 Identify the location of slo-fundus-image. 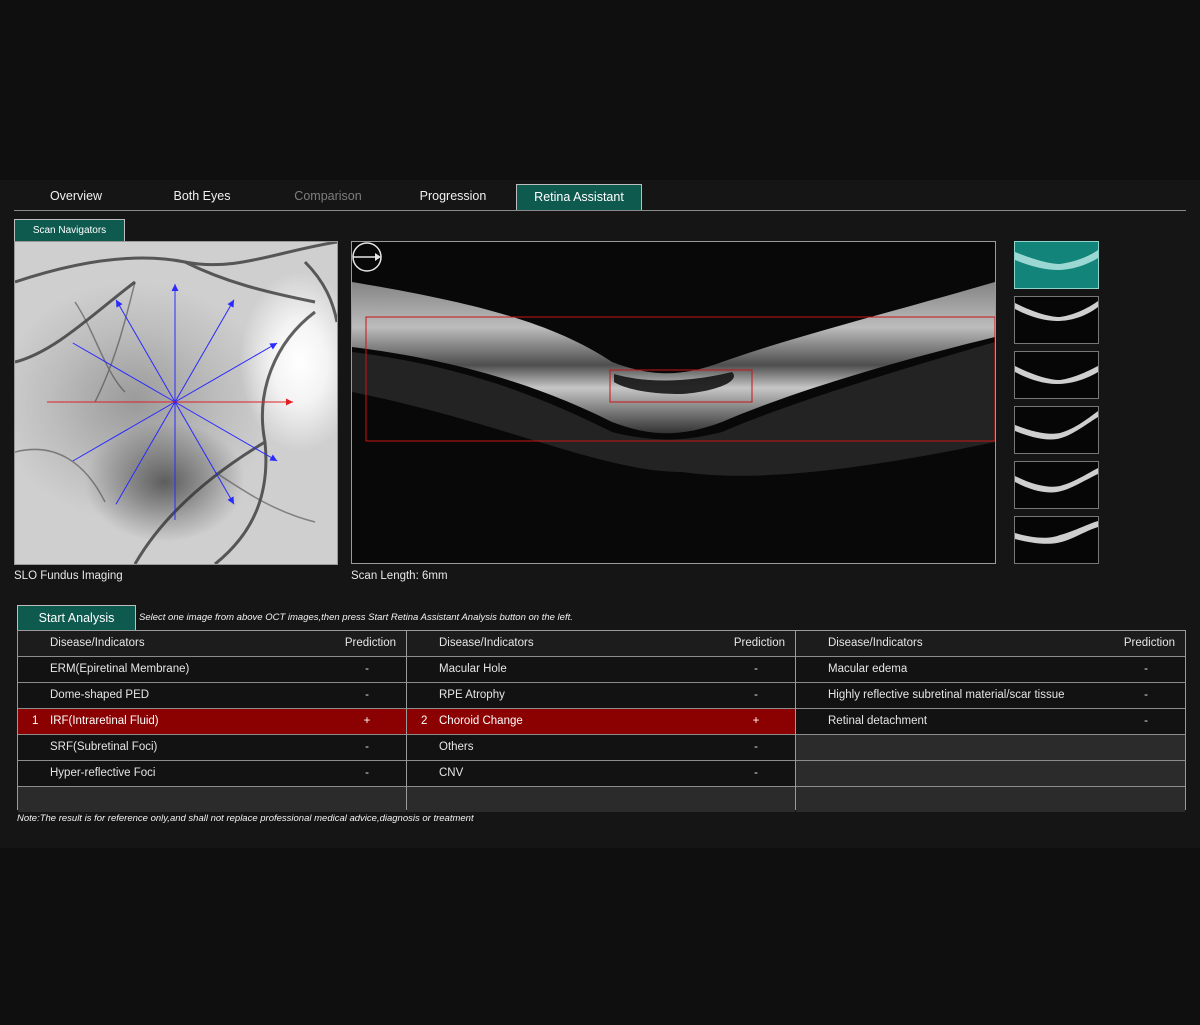
(176, 403).